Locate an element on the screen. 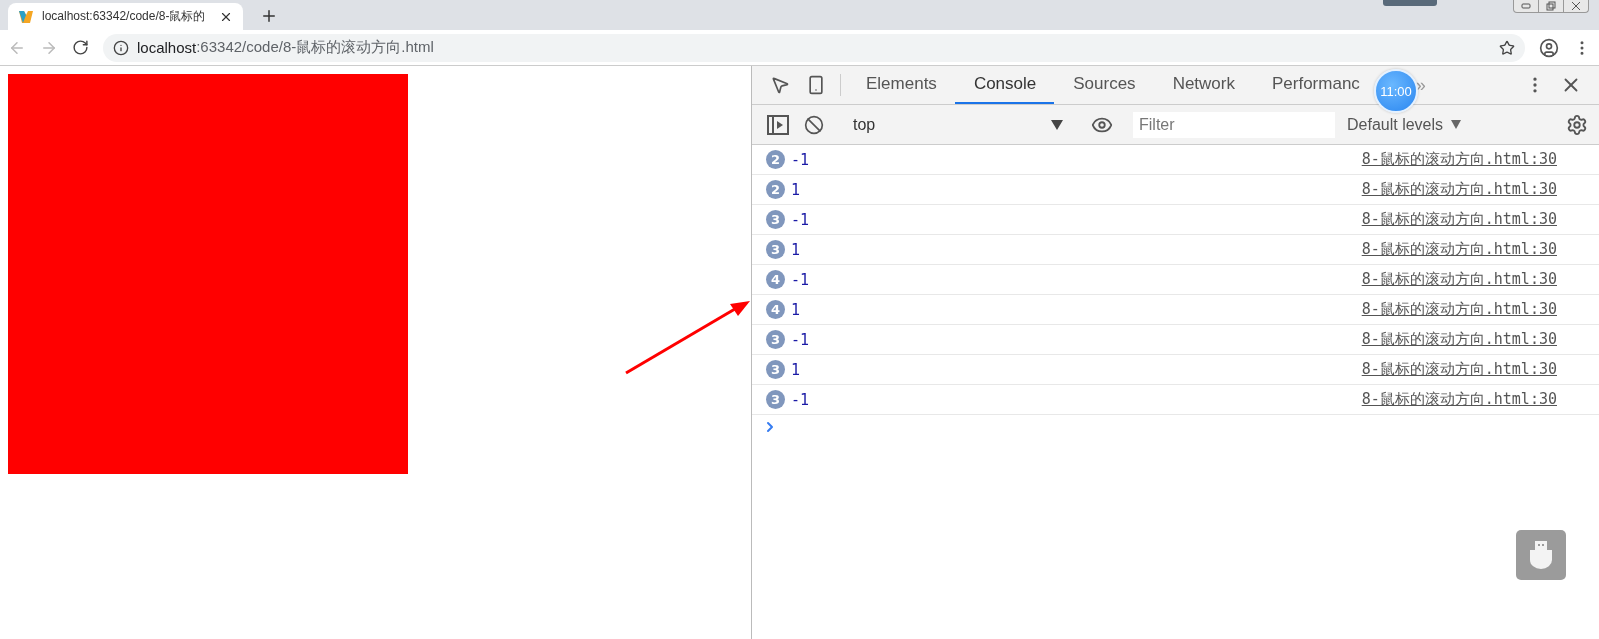 Image resolution: width=1599 pixels, height=639 pixels. levels-select: Default levels is located at coordinates (1404, 124).